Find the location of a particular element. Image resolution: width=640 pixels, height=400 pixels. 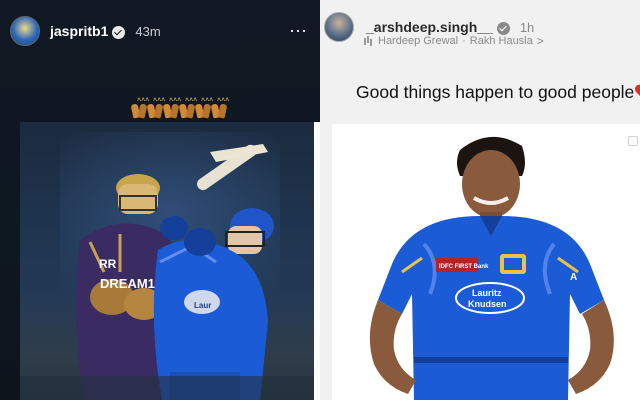

music-attribution: Hardeep Grewal · Rakh Hausla > is located at coordinates (454, 41).